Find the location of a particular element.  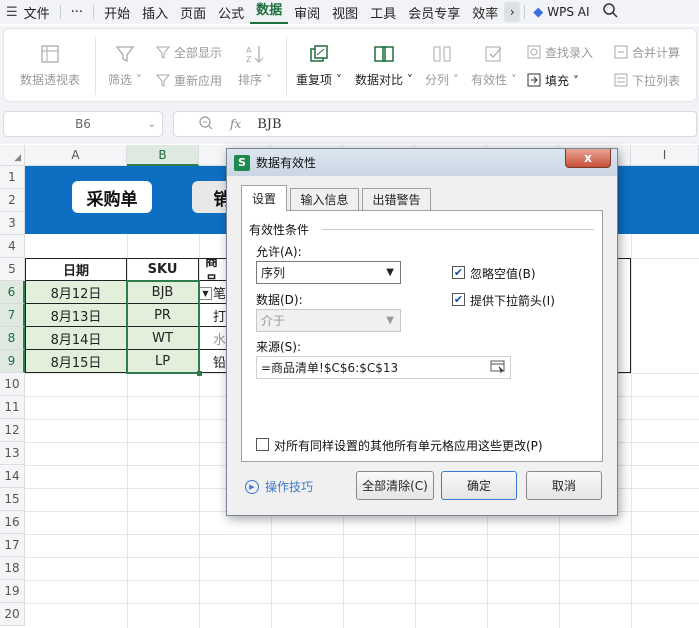

chevron-down-icon: ⌄ is located at coordinates (152, 124).